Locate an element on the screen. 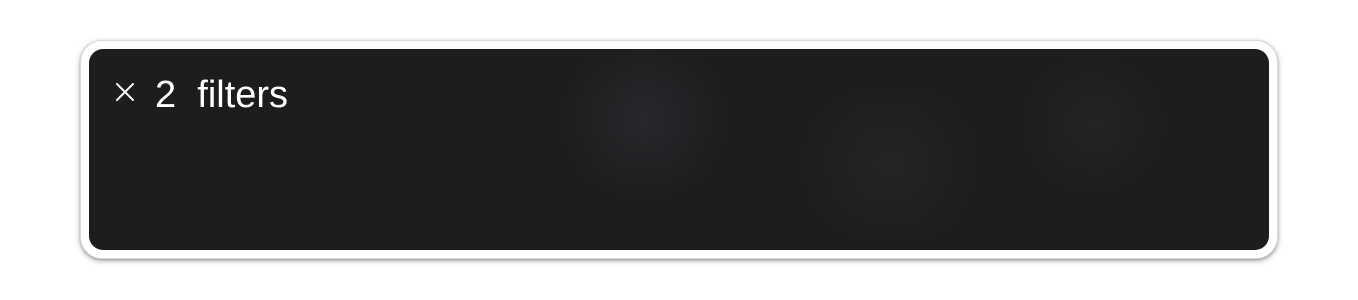 This screenshot has width=1358, height=300. filter-spacer is located at coordinates (186, 95).